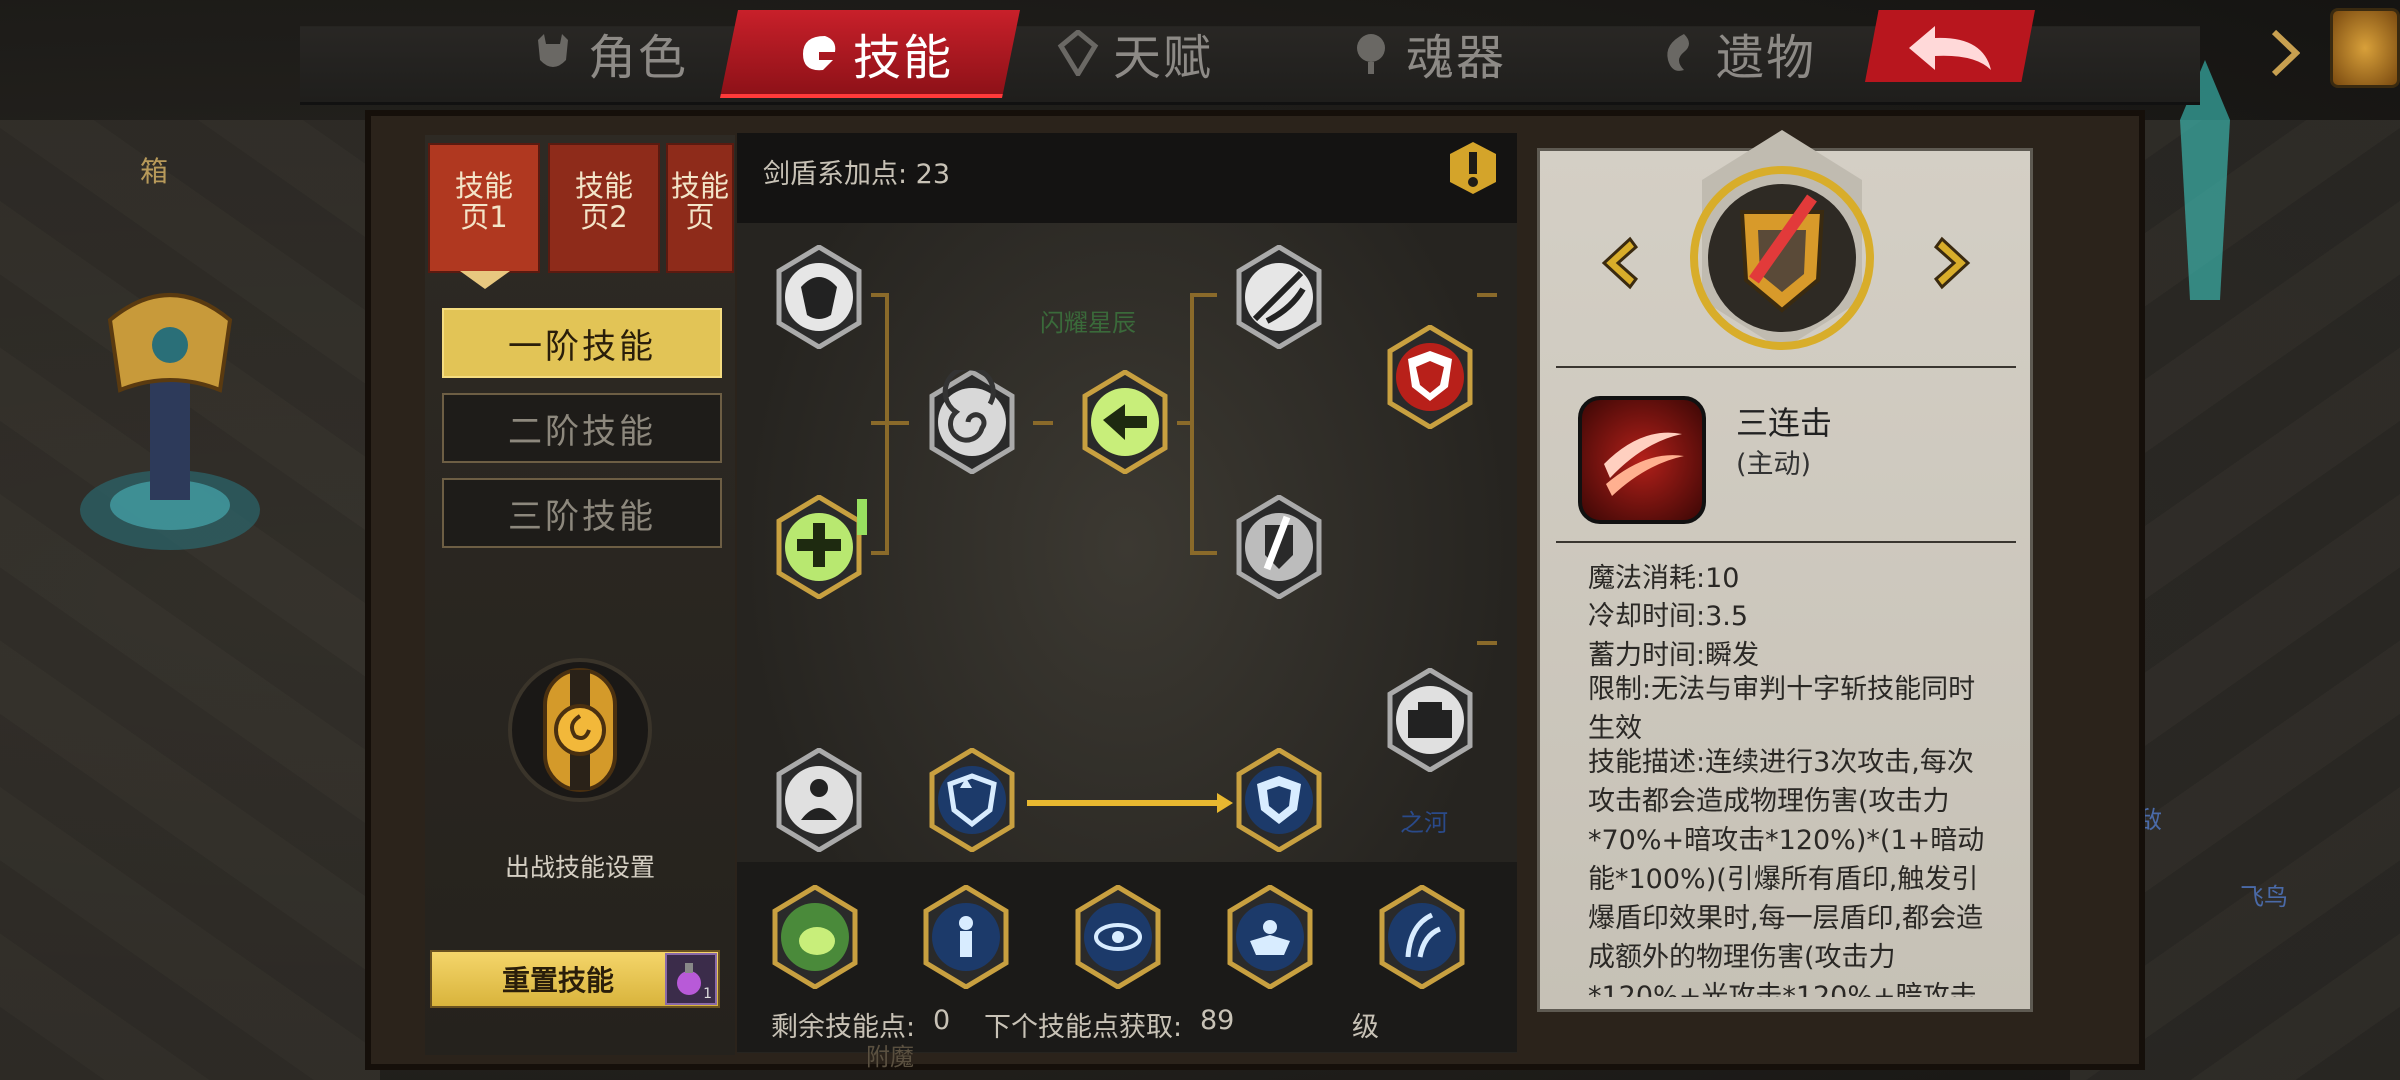 This screenshot has width=2400, height=1080. What do you see at coordinates (707, 994) in the screenshot?
I see `reset-cost: 1` at bounding box center [707, 994].